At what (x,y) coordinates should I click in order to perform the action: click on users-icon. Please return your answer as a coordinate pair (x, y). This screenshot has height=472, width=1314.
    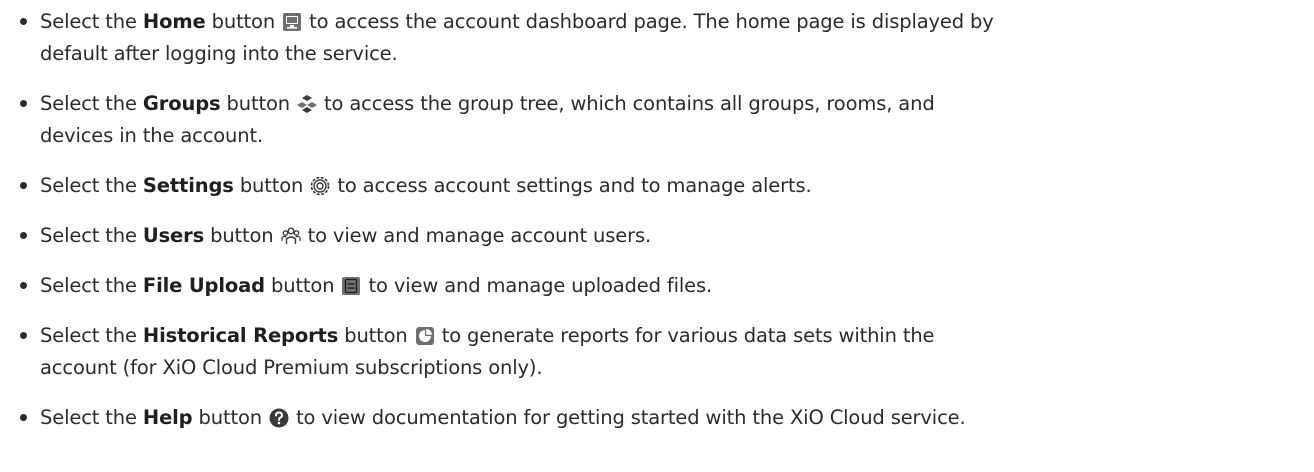
    Looking at the image, I should click on (290, 236).